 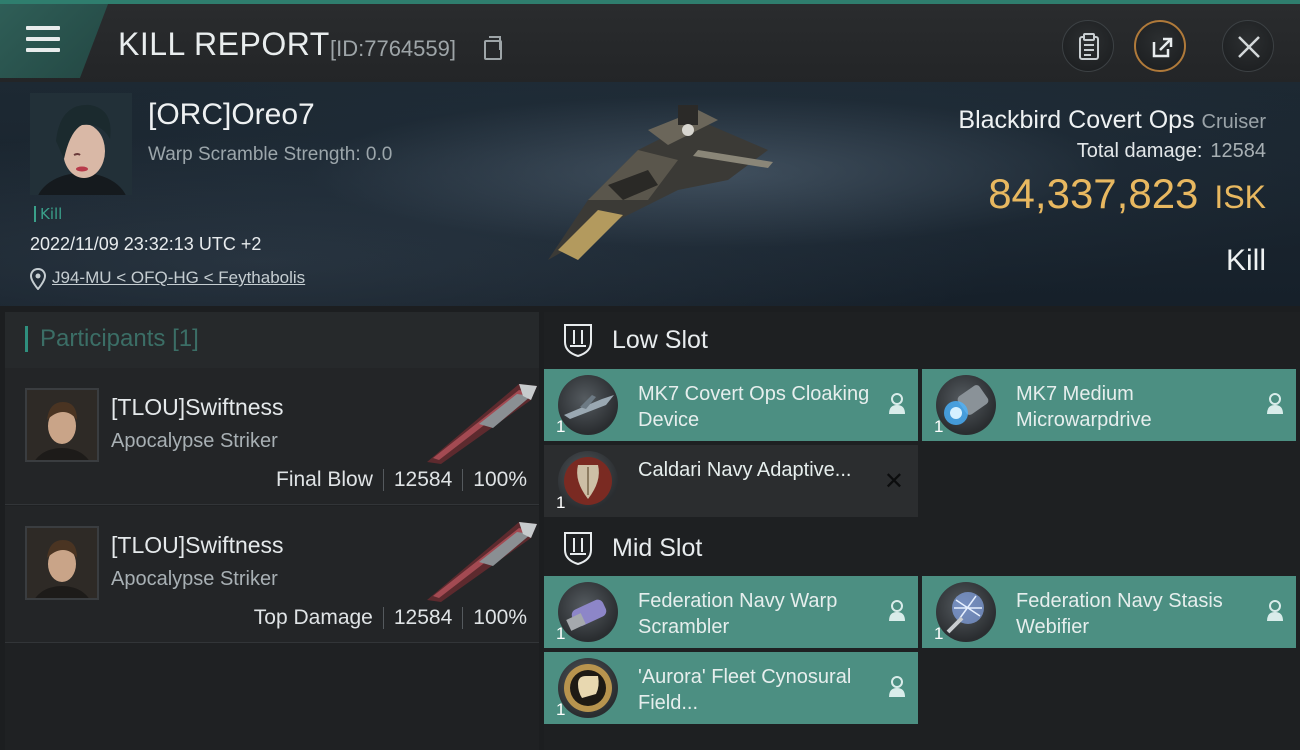 I want to click on module-name: MK7 Medium Microwarpdrive, so click(x=1084, y=407).